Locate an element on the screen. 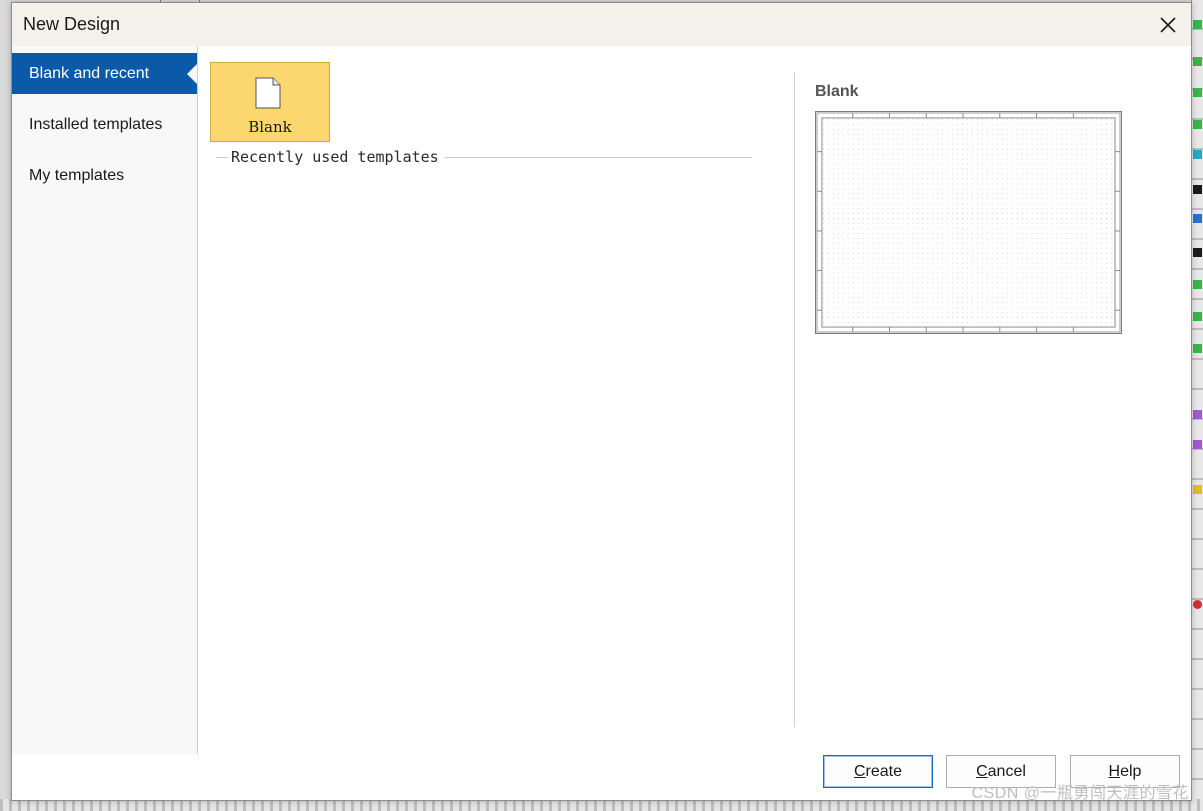 This screenshot has width=1203, height=811. close-button is located at coordinates (1168, 24).